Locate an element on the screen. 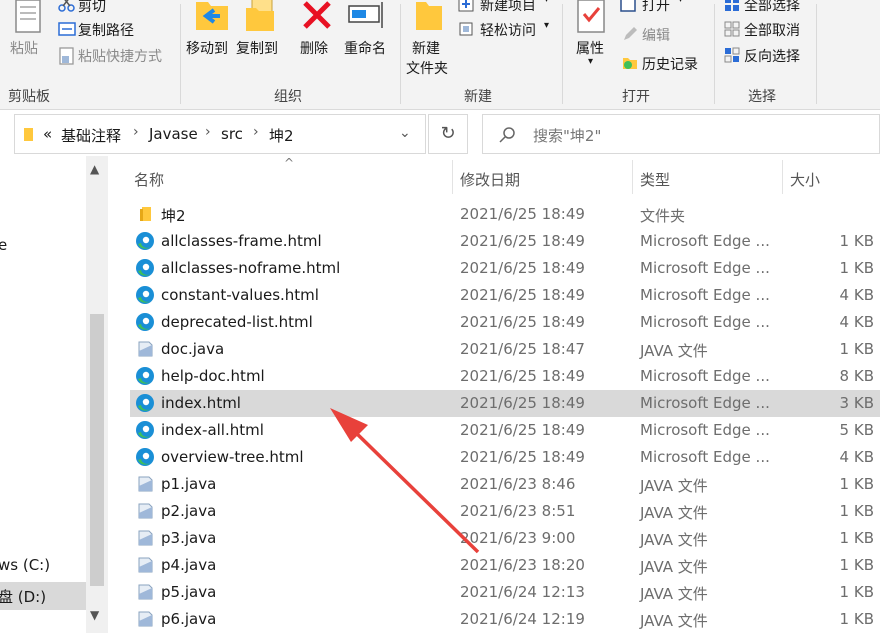 This screenshot has height=633, width=880. breadcrumb-item: 基础注释 is located at coordinates (91, 135).